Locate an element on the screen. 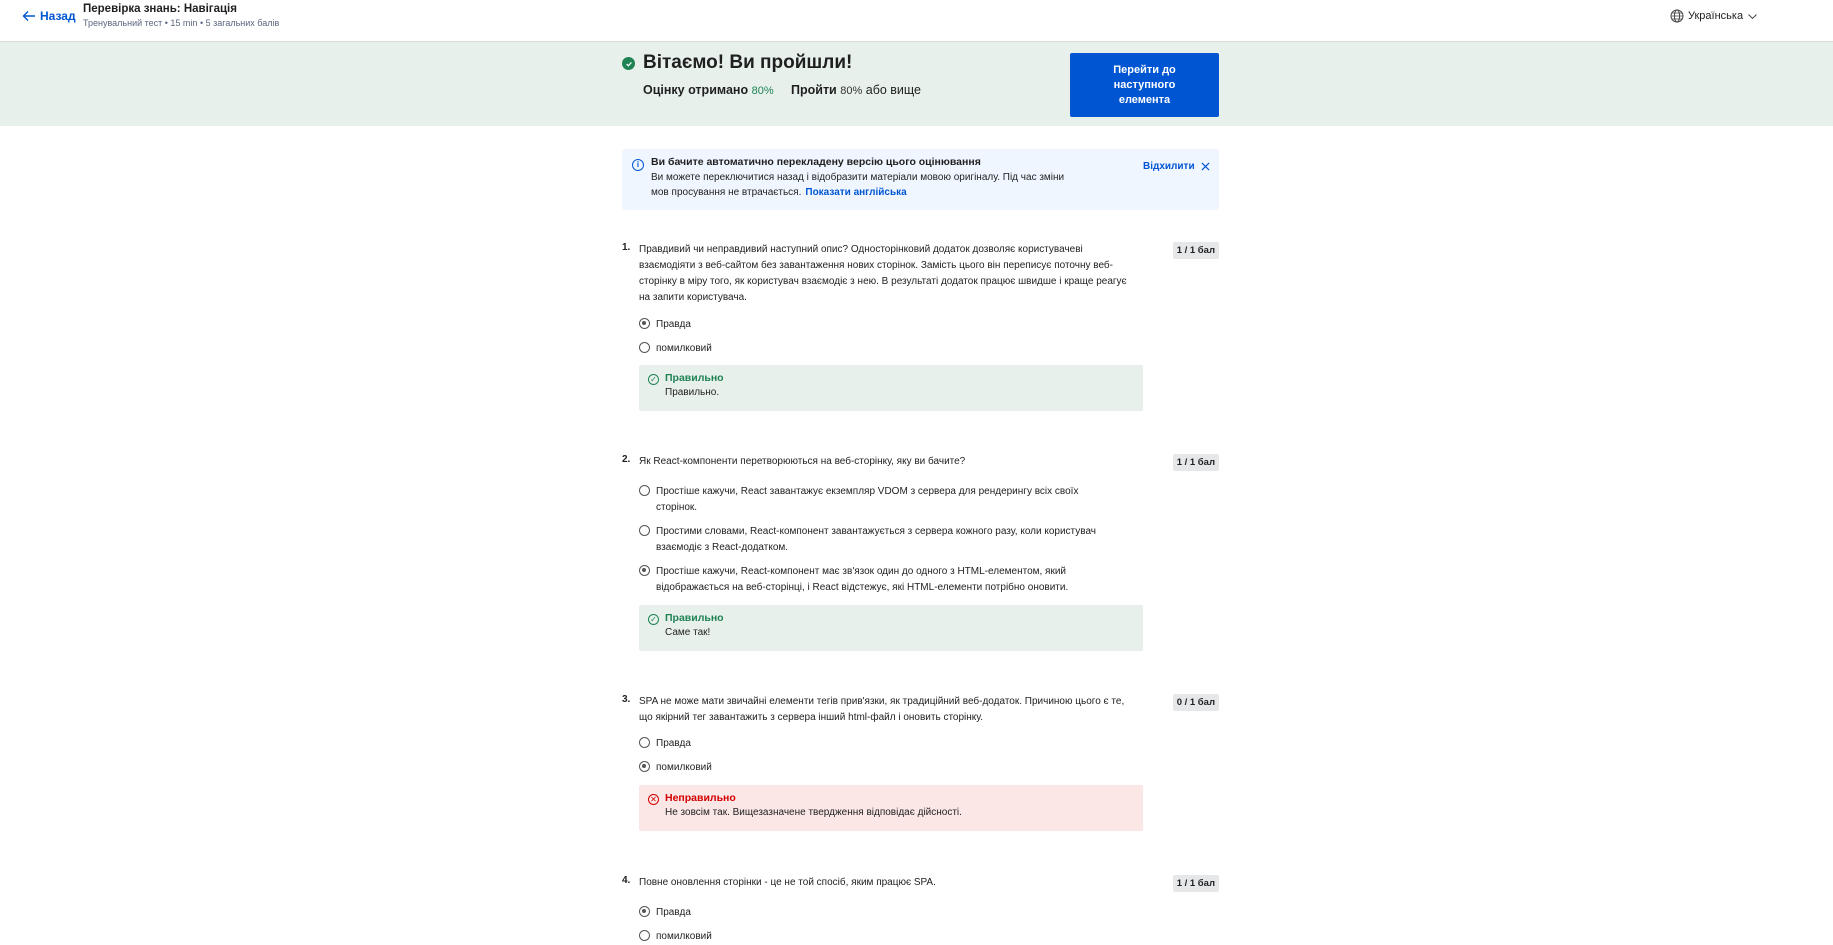 The height and width of the screenshot is (945, 1833). pass-suffix: або вище is located at coordinates (893, 90).